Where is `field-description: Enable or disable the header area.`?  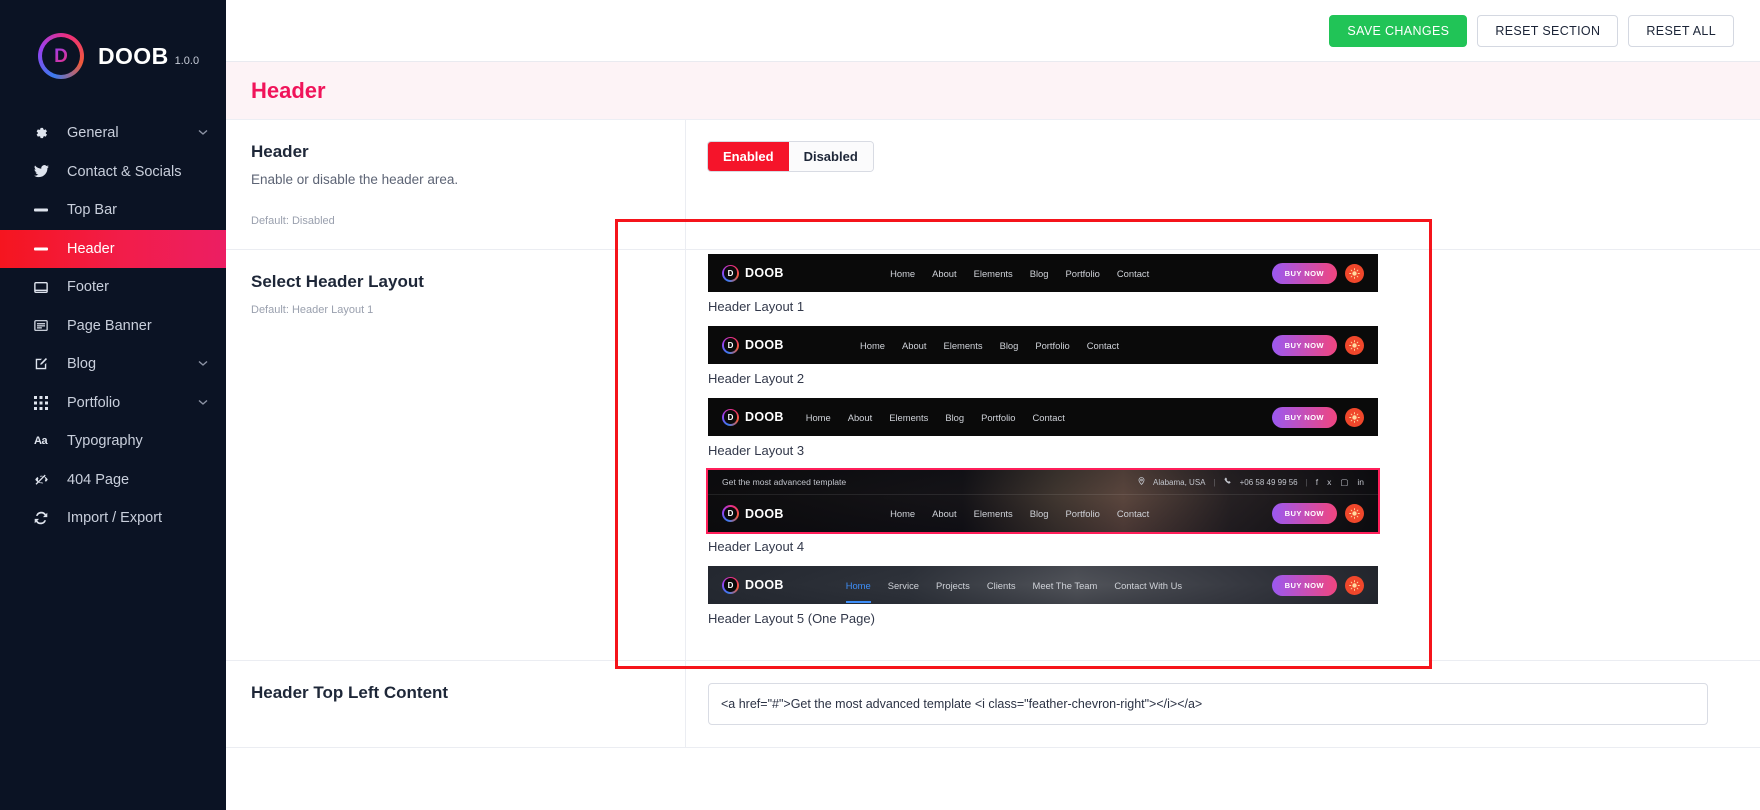
field-description: Enable or disable the header area. is located at coordinates (355, 179).